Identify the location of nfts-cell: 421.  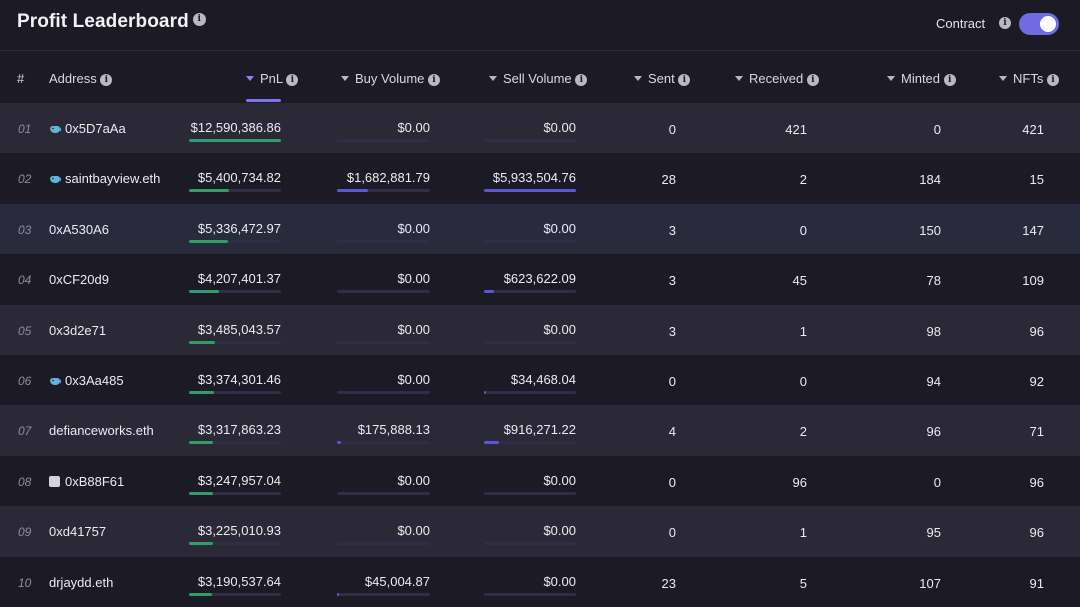
(1033, 129).